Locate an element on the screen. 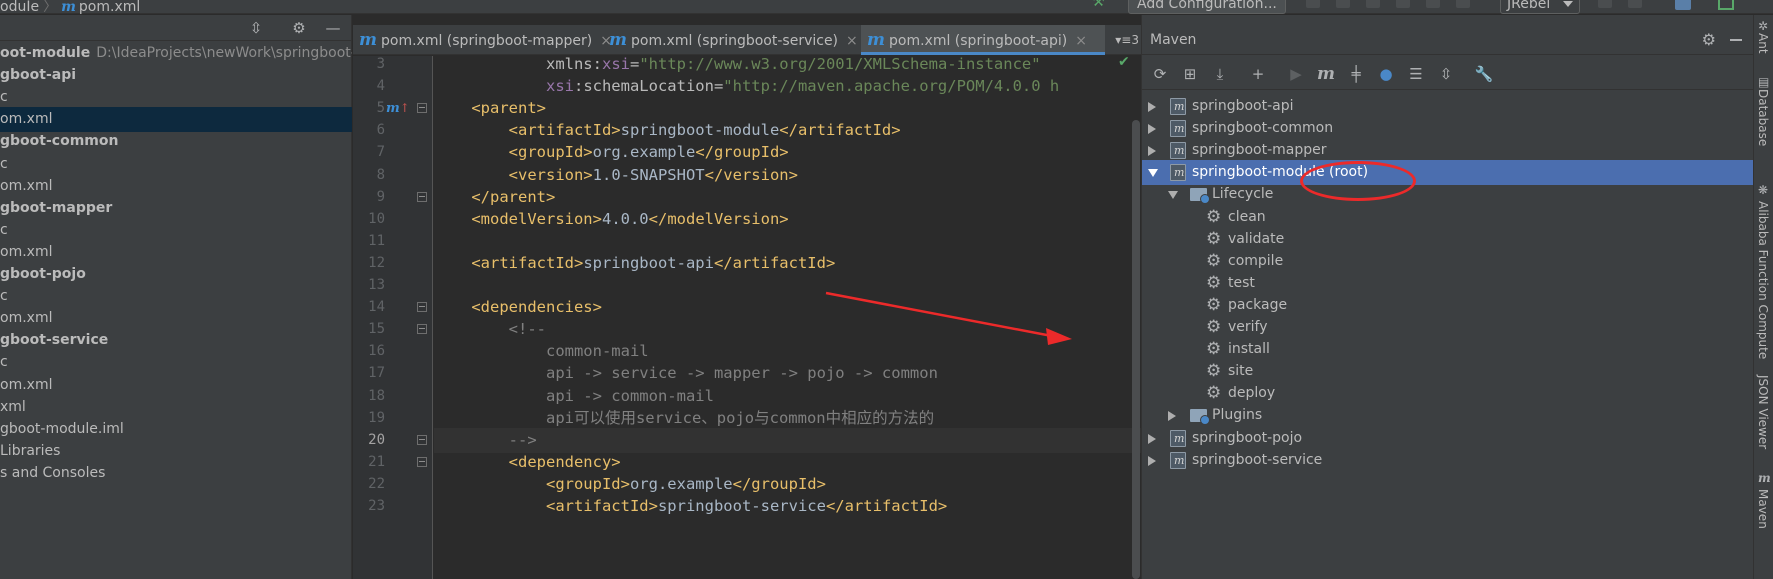 The height and width of the screenshot is (579, 1773). checkmark-icon: ✔ is located at coordinates (1124, 62).